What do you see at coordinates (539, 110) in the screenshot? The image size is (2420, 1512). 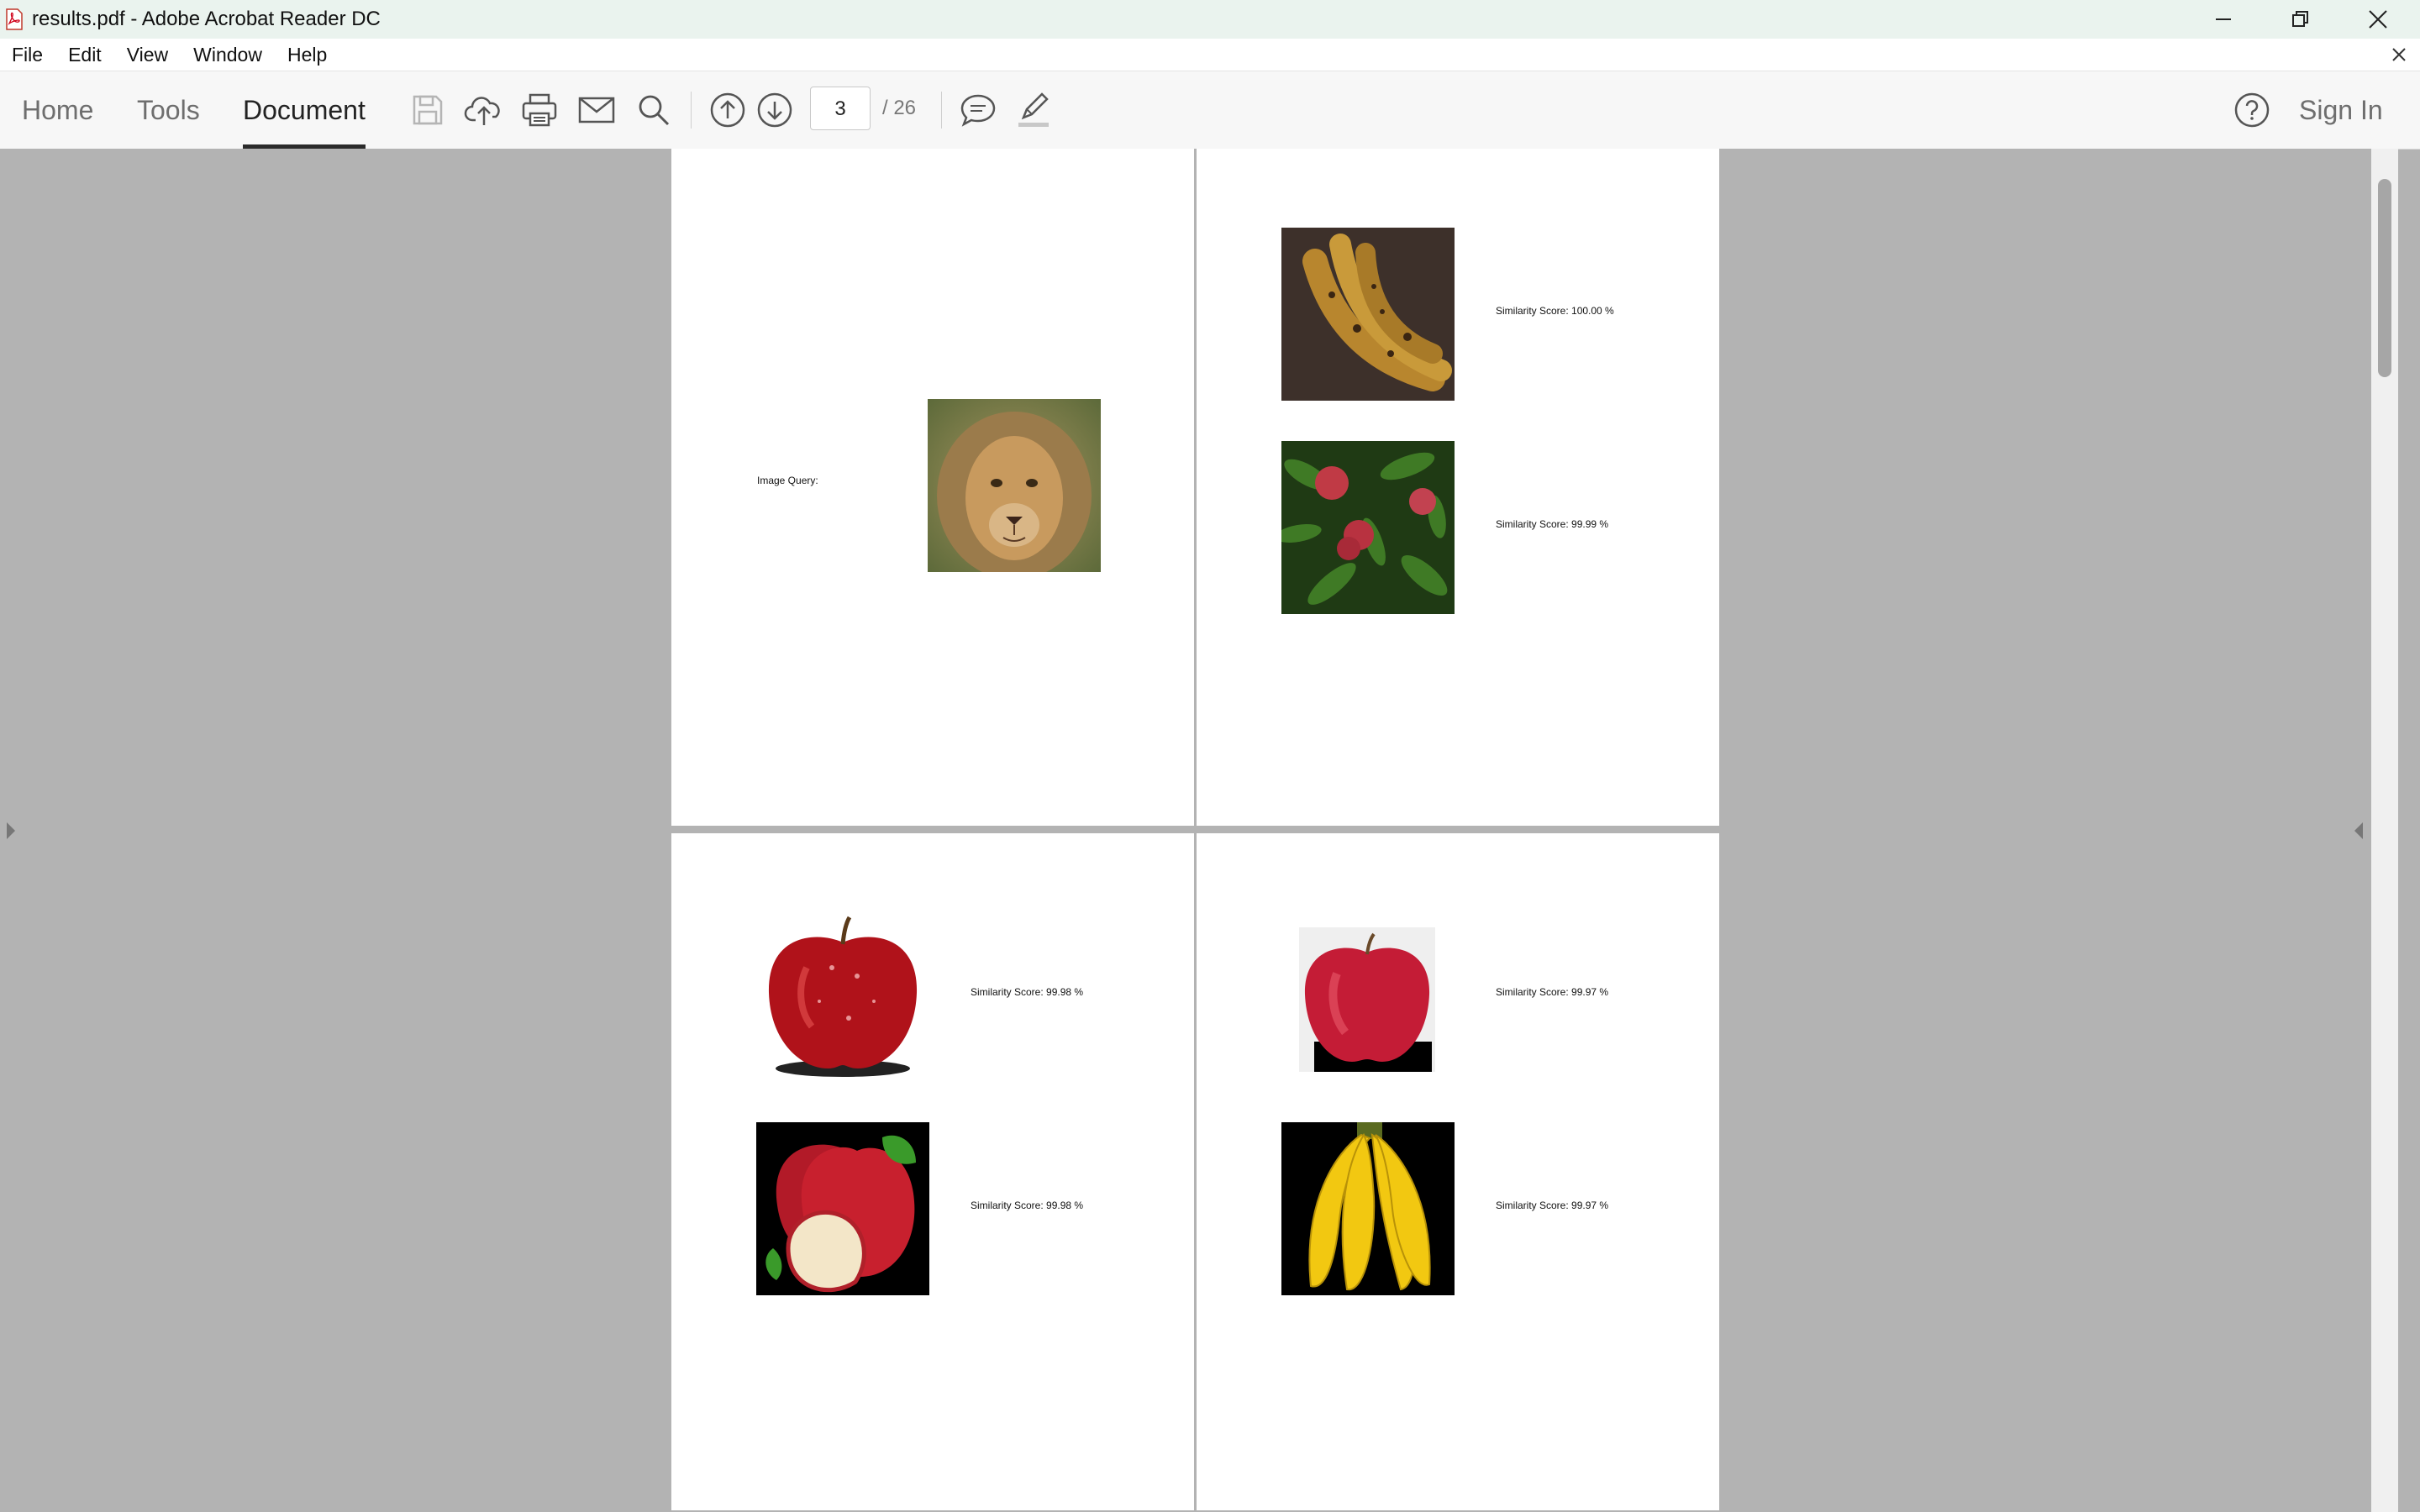 I see `print-icon` at bounding box center [539, 110].